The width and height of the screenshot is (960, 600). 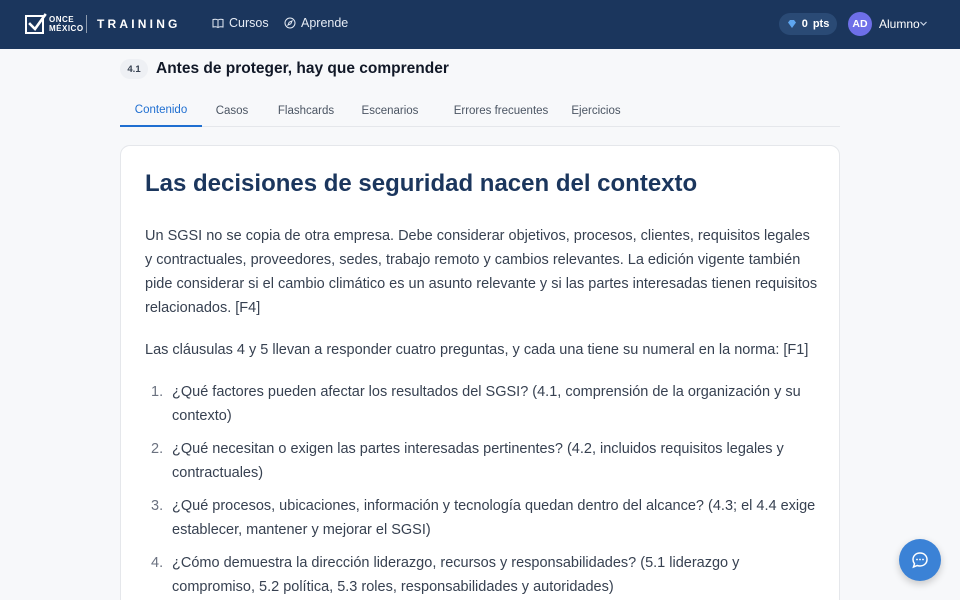 I want to click on tab-errores-frecuentes: Errores frecuentes, so click(x=501, y=110).